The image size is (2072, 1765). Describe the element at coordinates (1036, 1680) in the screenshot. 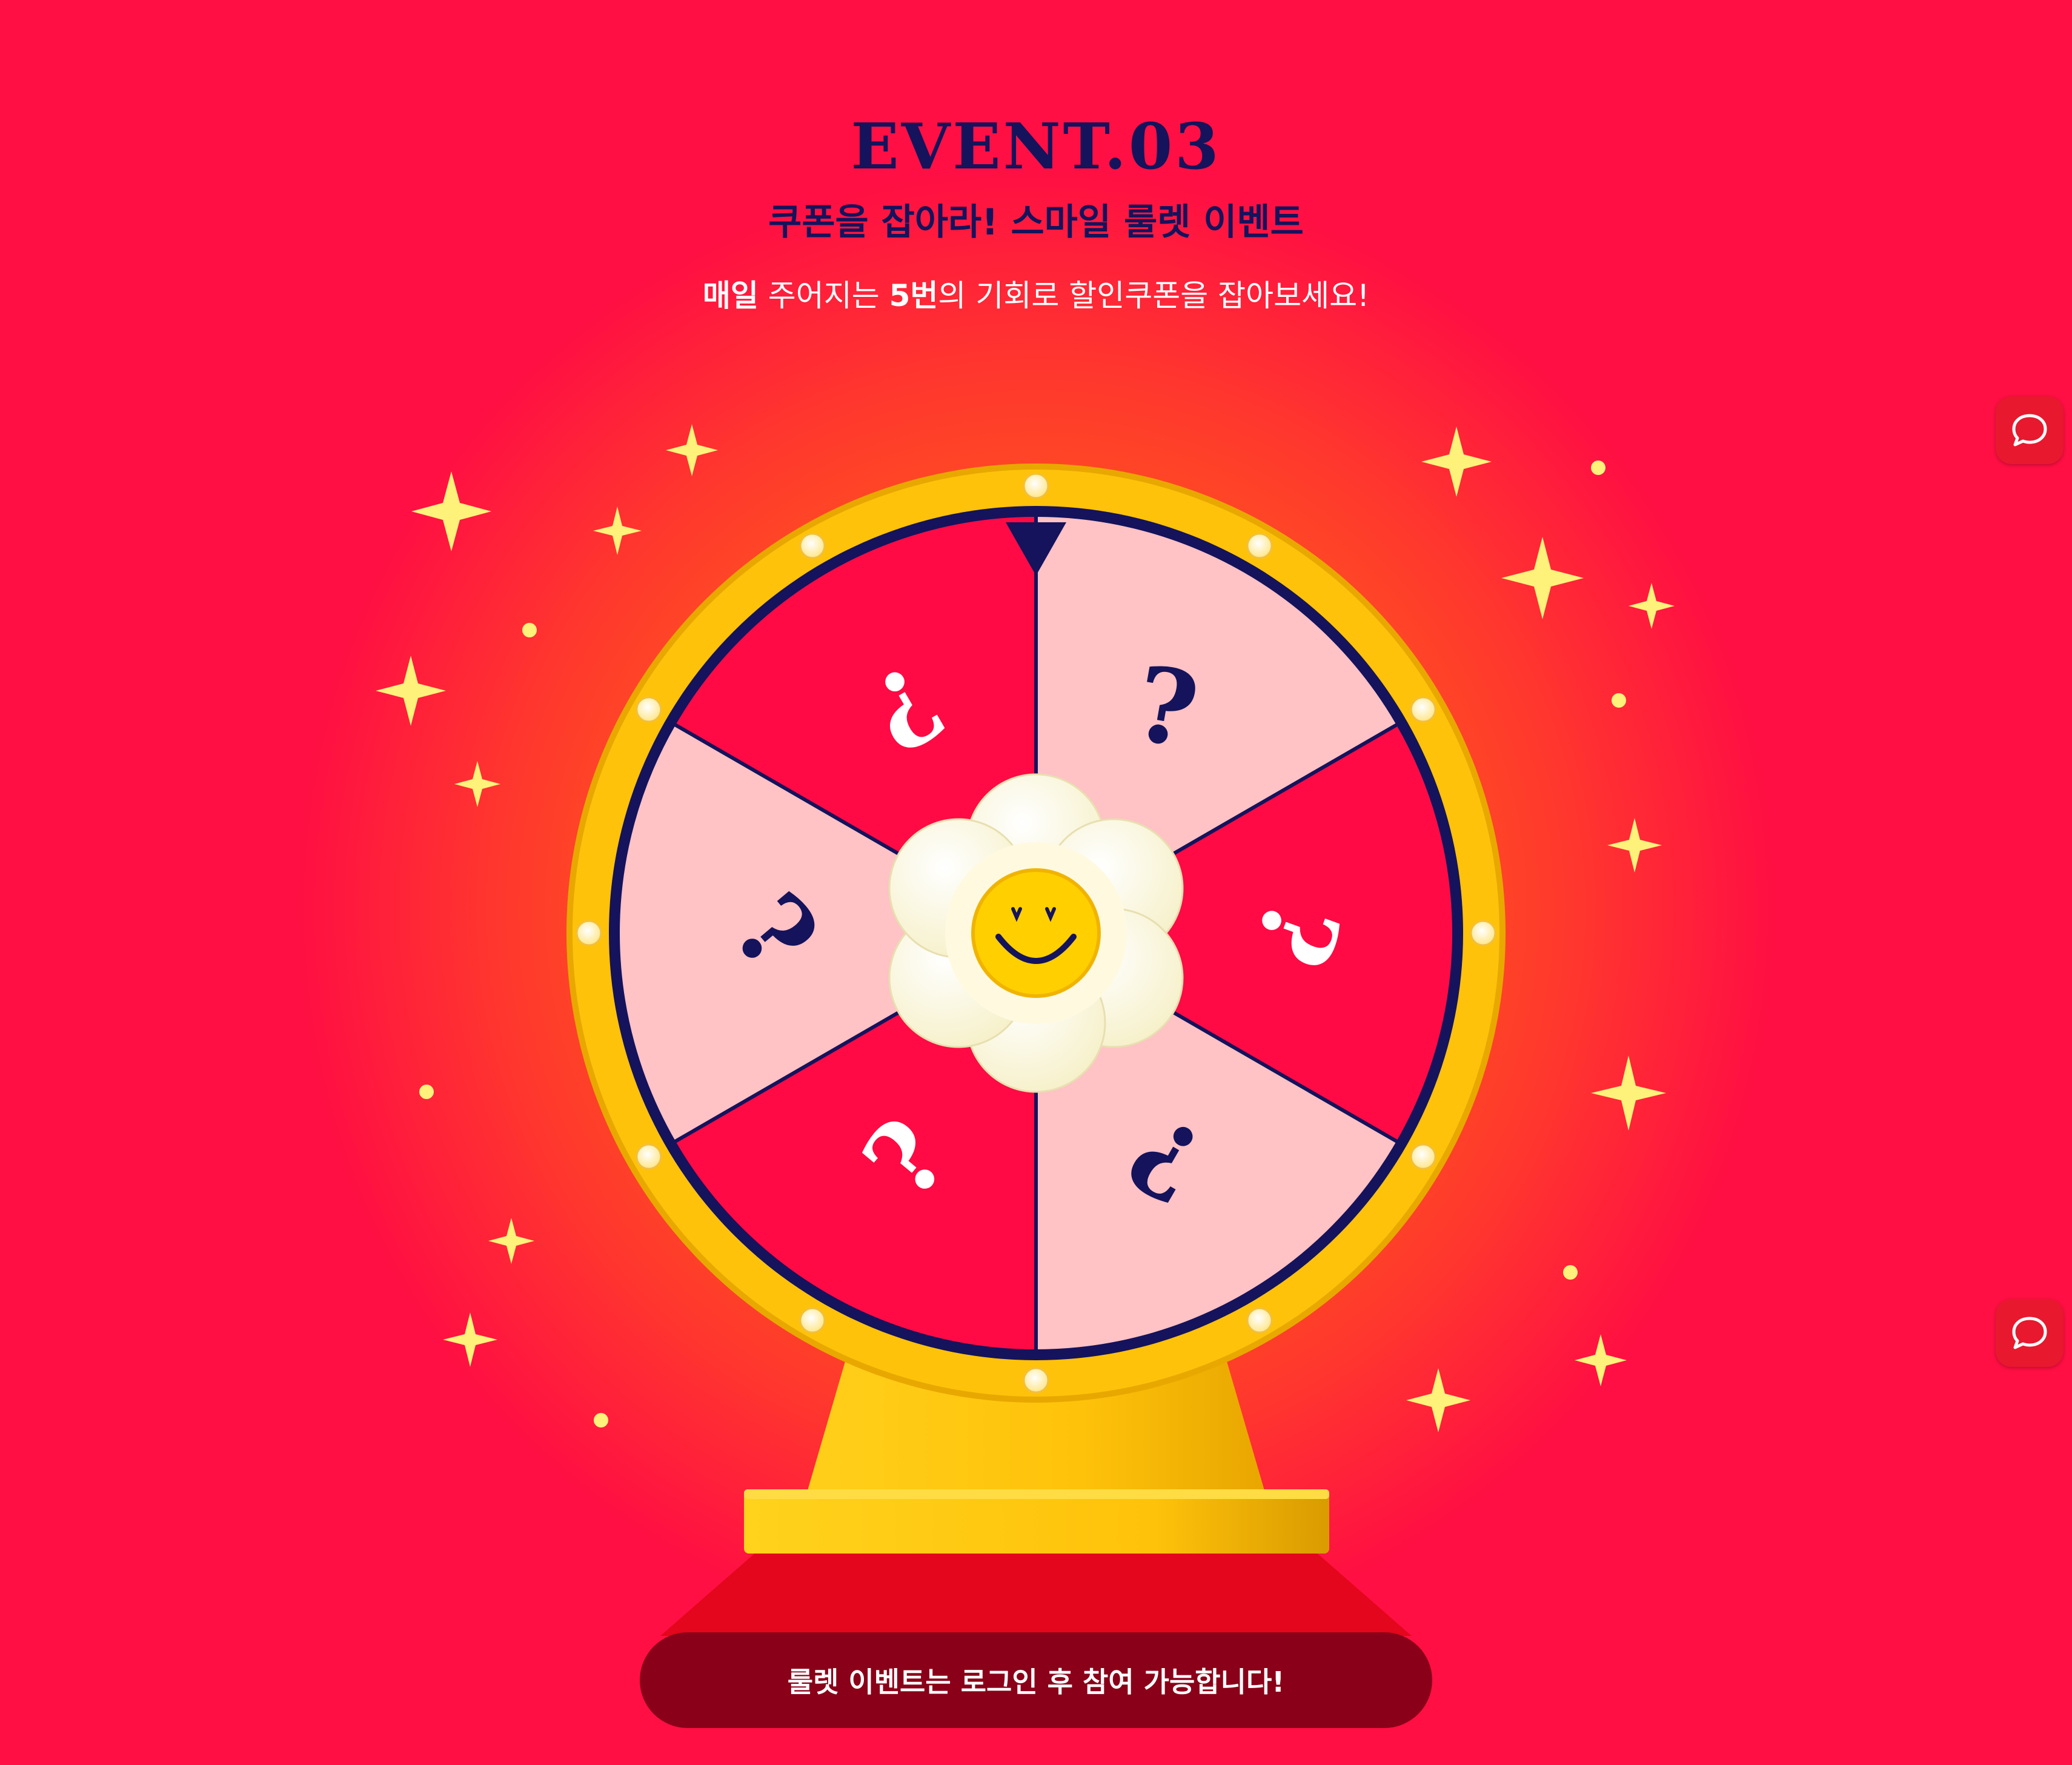

I see `login-required-notice: 룰렛 이벤트는 로그인 후 참여 가능합니다!` at that location.